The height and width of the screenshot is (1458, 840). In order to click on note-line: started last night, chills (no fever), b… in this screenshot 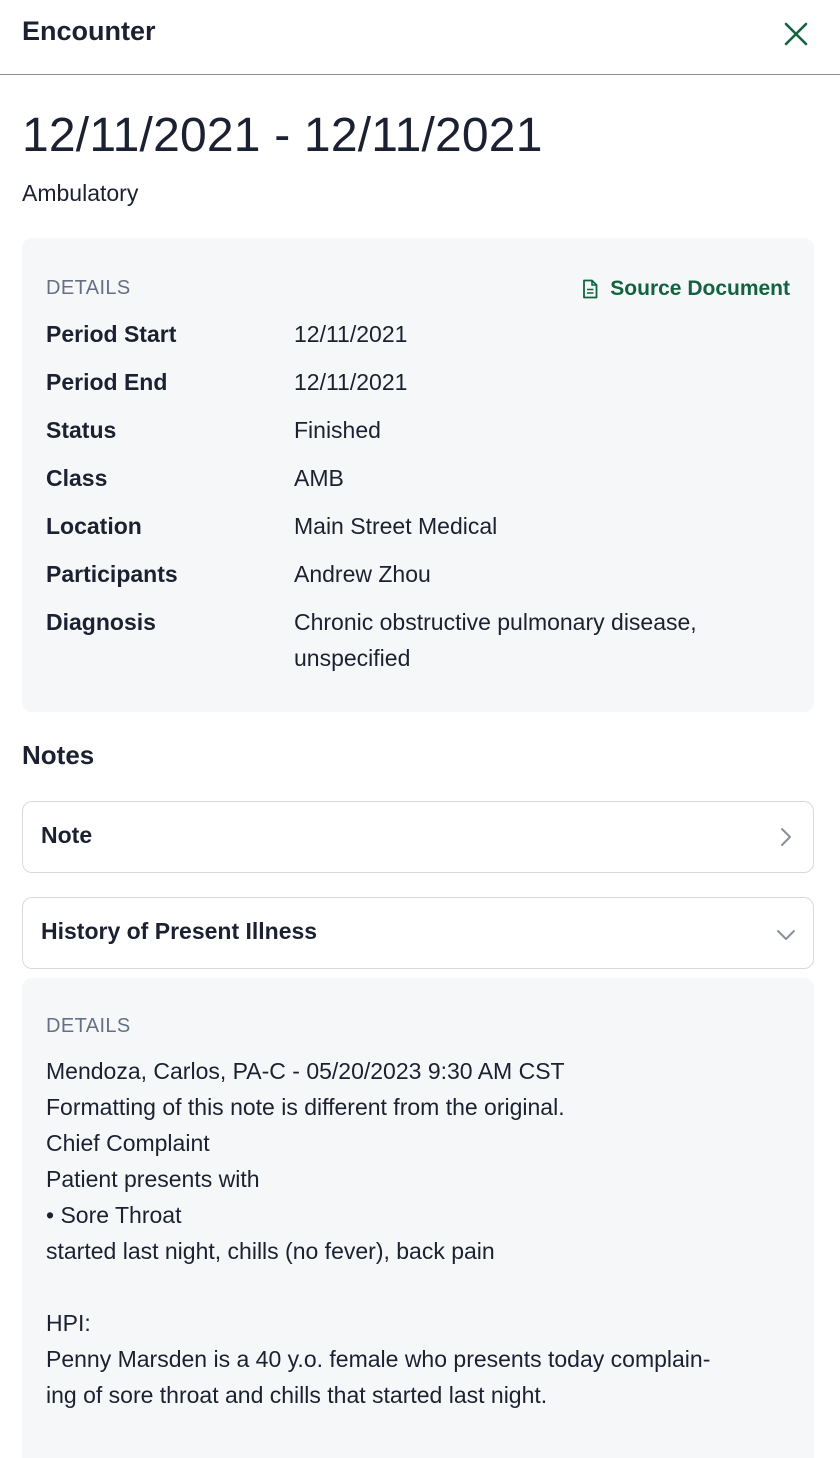, I will do `click(270, 1251)`.